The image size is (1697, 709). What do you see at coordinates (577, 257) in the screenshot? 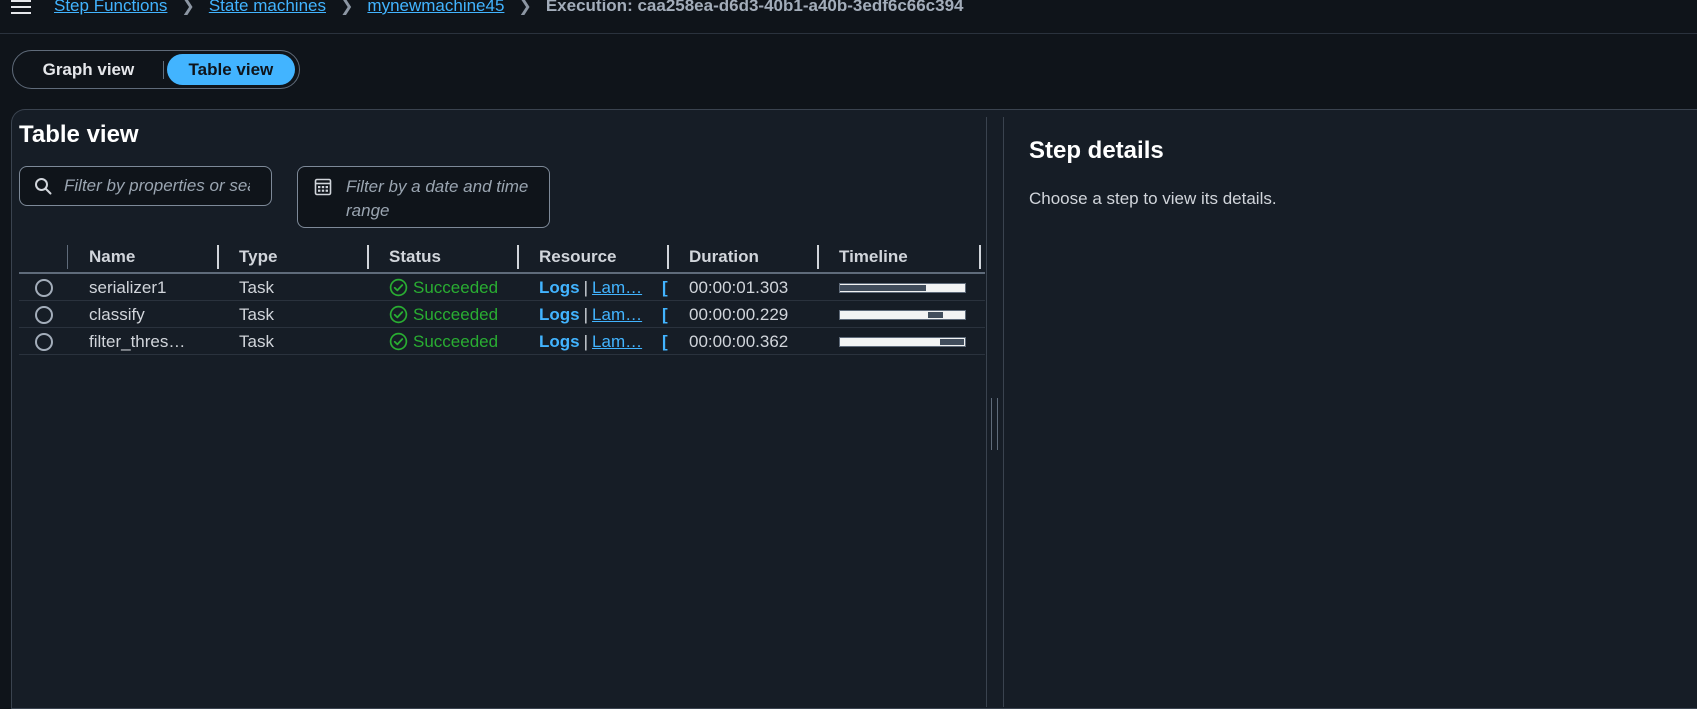
I see `column-header-resource: Resource` at bounding box center [577, 257].